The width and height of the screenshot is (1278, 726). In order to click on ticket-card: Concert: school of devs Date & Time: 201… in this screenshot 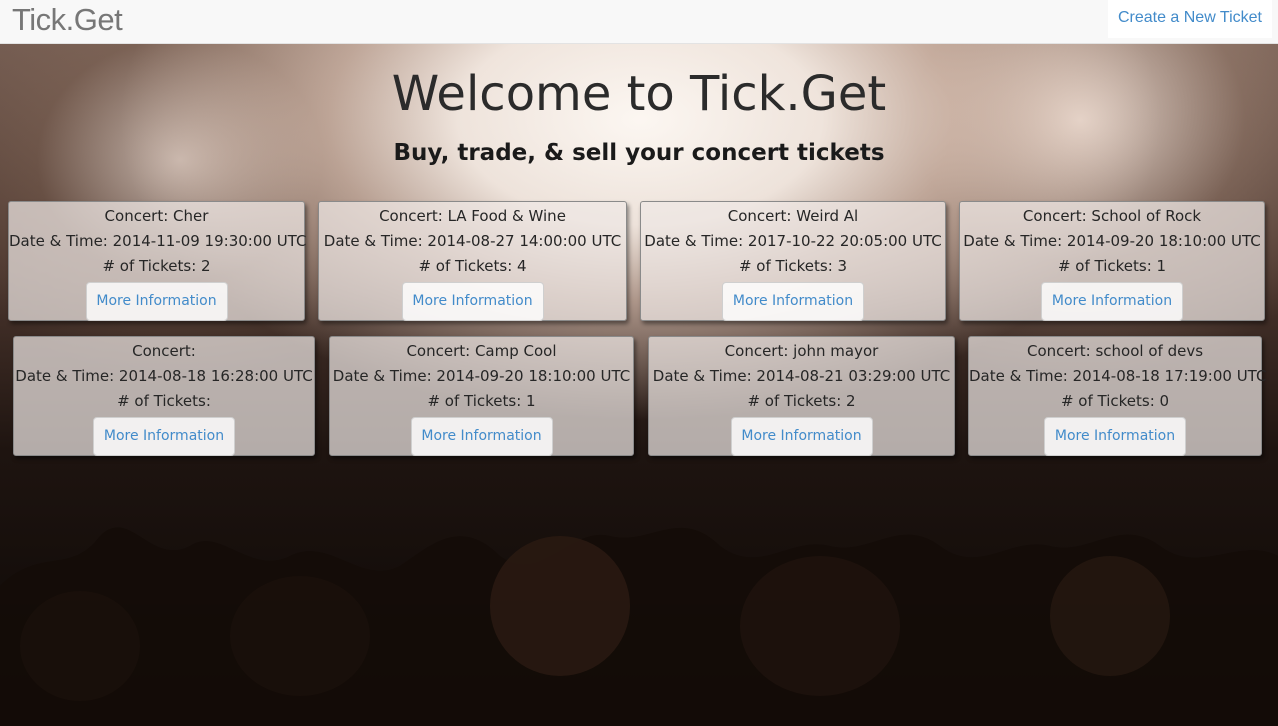, I will do `click(1117, 396)`.